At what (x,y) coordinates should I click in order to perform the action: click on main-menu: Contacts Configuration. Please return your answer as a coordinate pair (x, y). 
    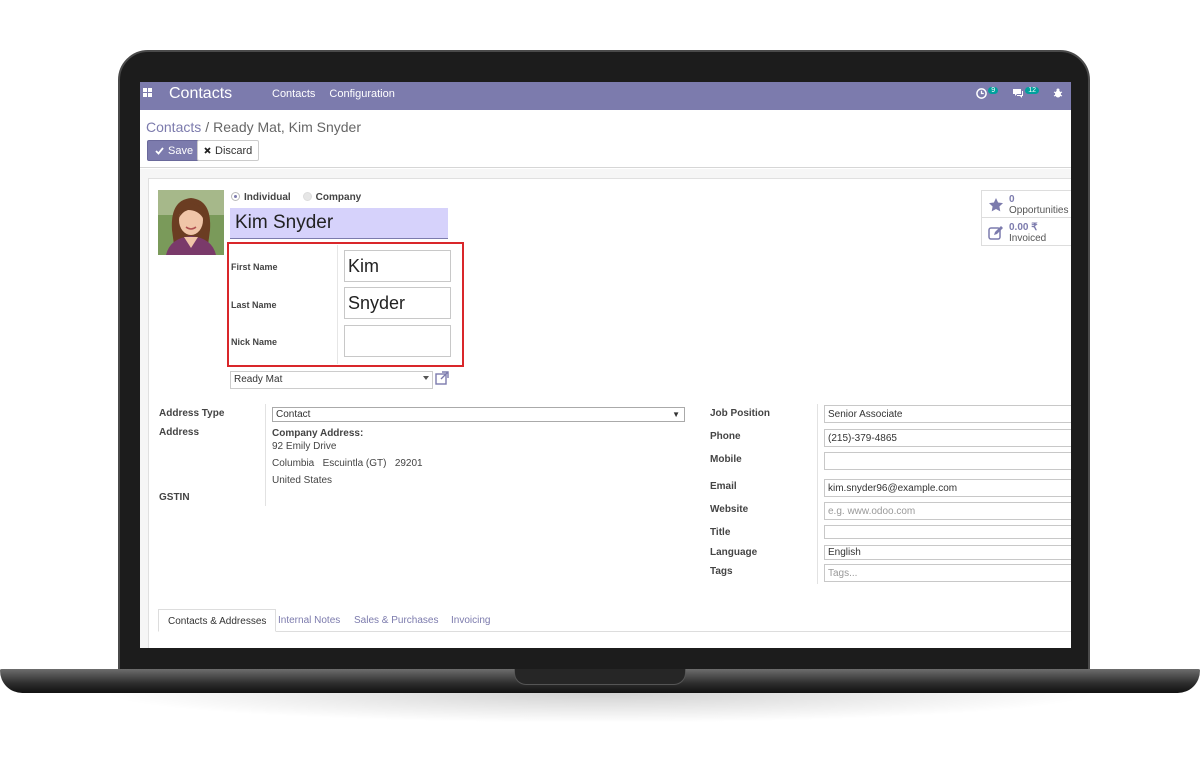
    Looking at the image, I should click on (333, 94).